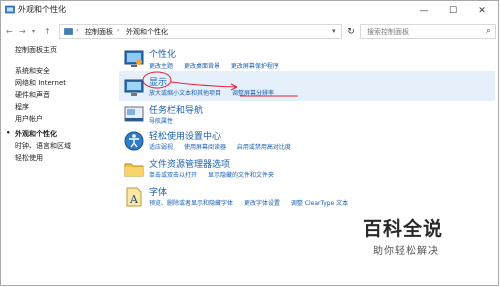  What do you see at coordinates (264, 147) in the screenshot?
I see `link-high-contrast: 启用或禁用高对比度` at bounding box center [264, 147].